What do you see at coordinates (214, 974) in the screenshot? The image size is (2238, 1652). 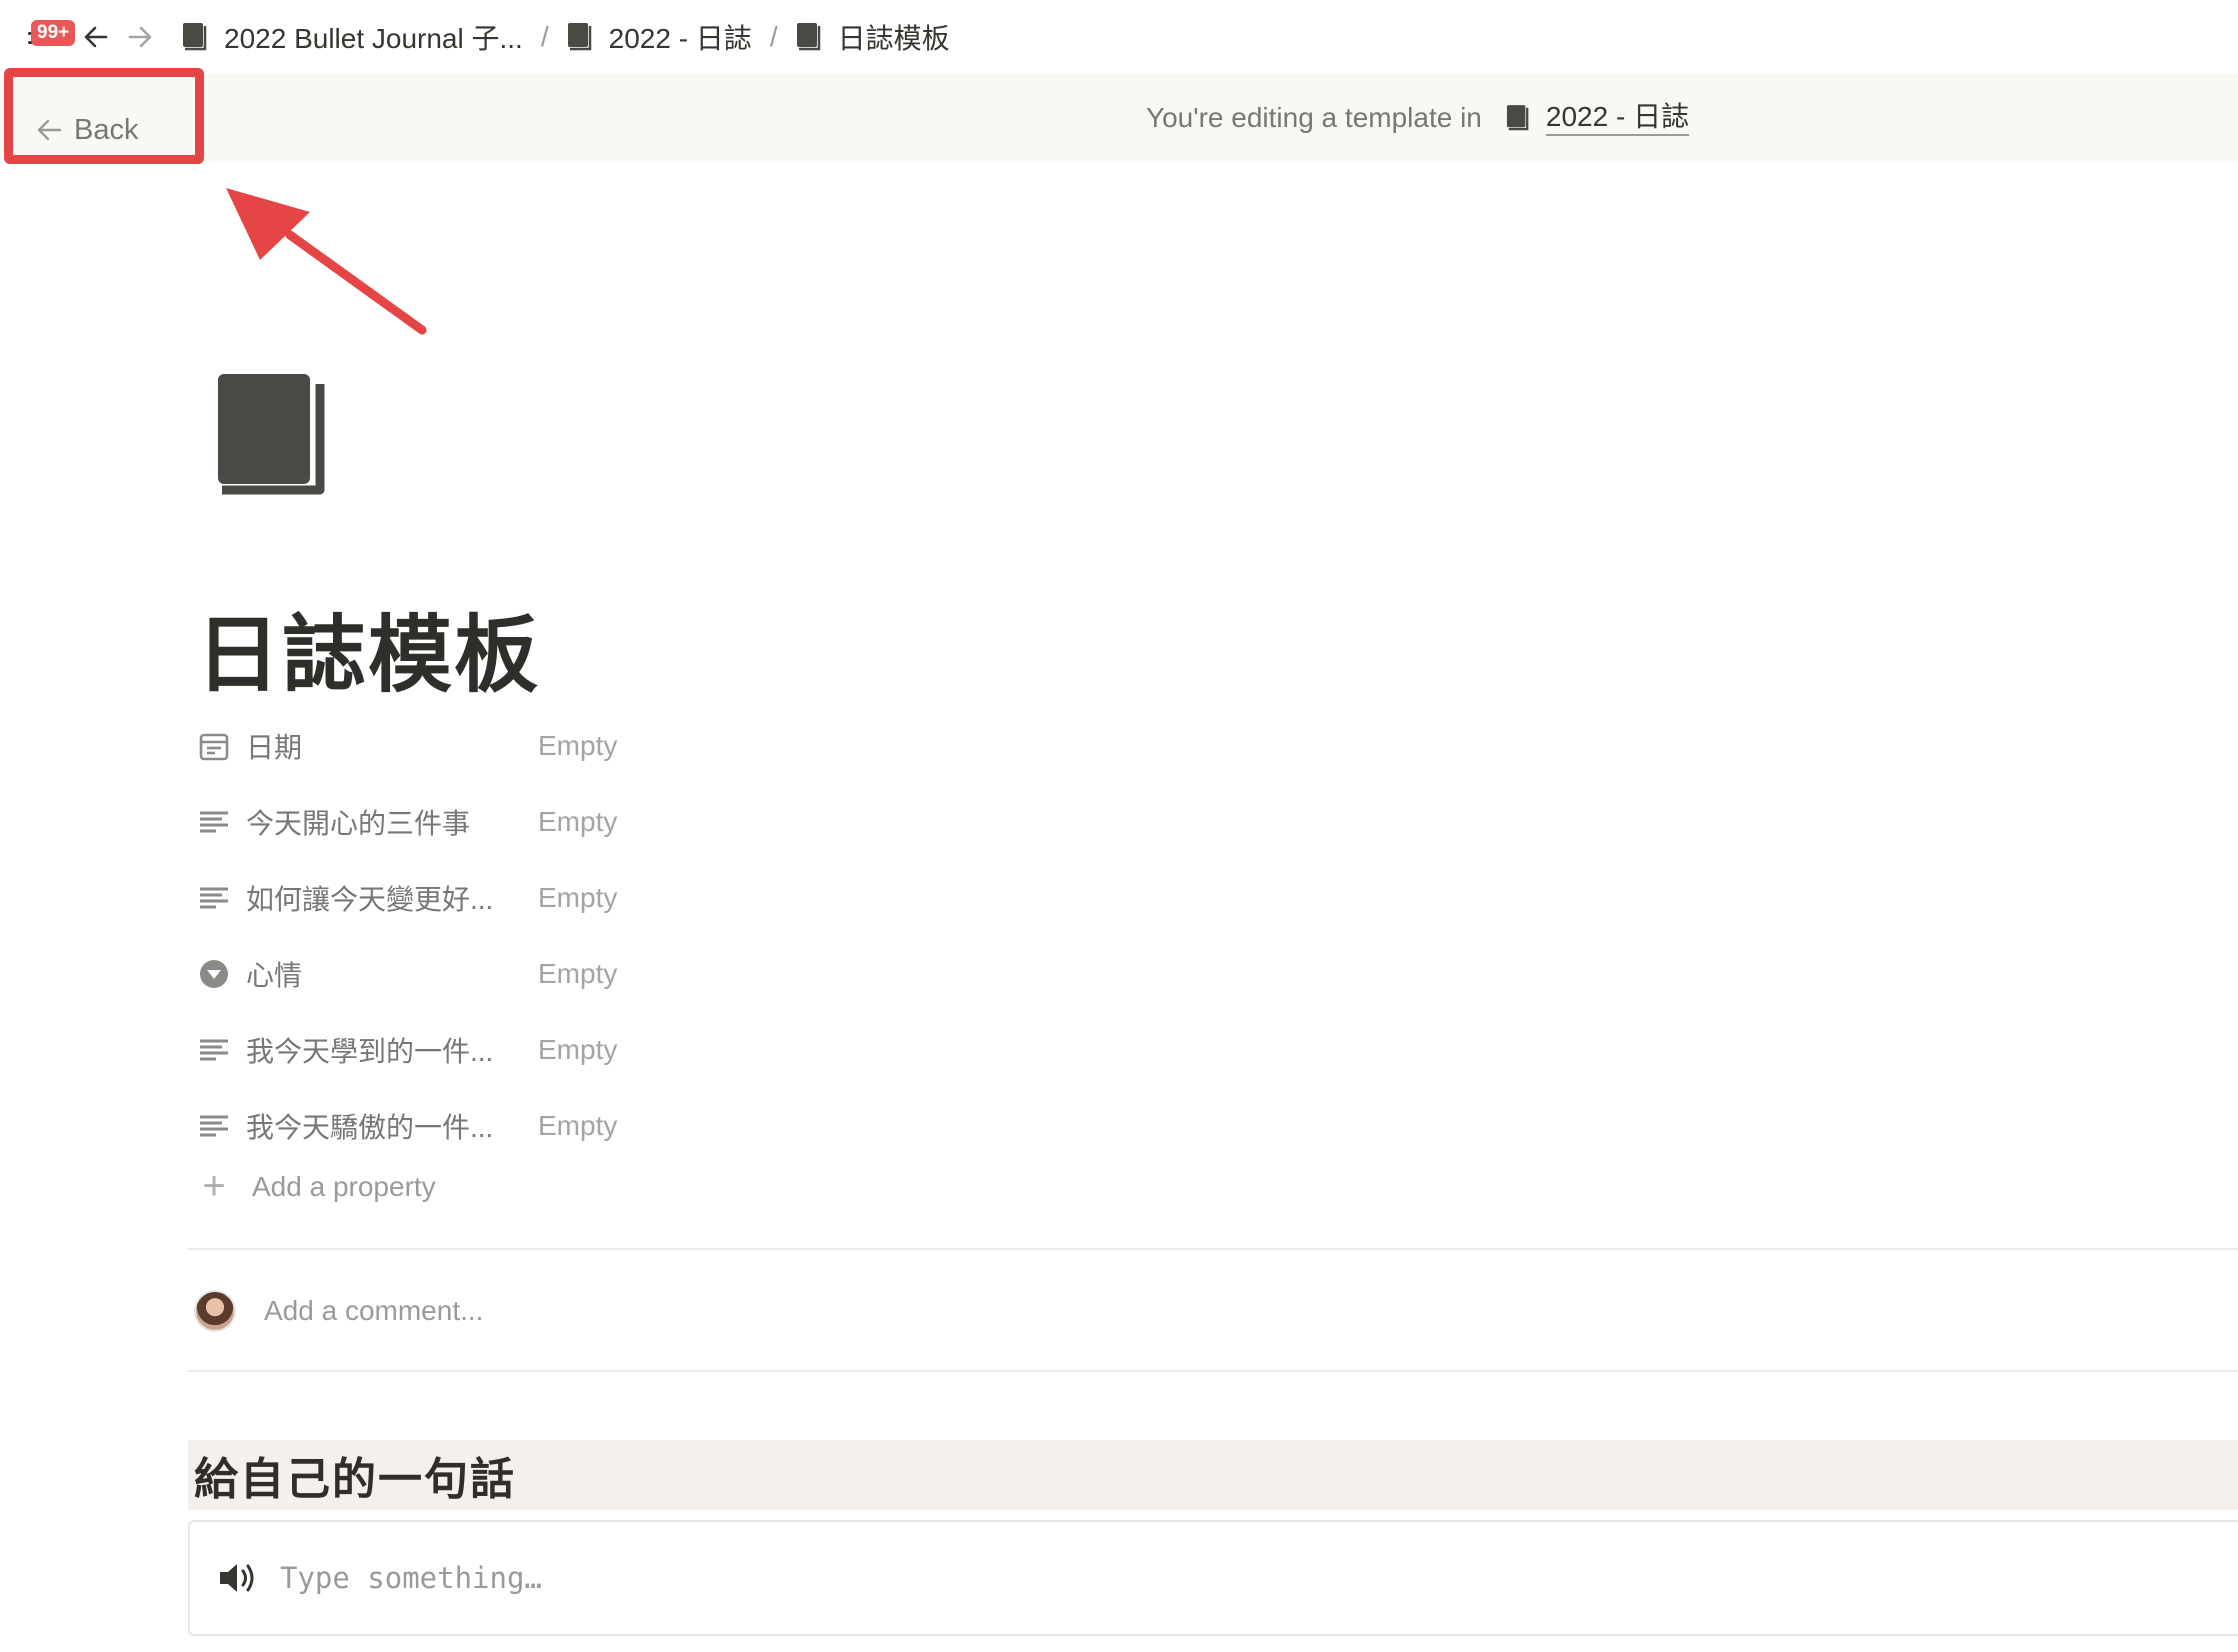 I see `select-icon` at bounding box center [214, 974].